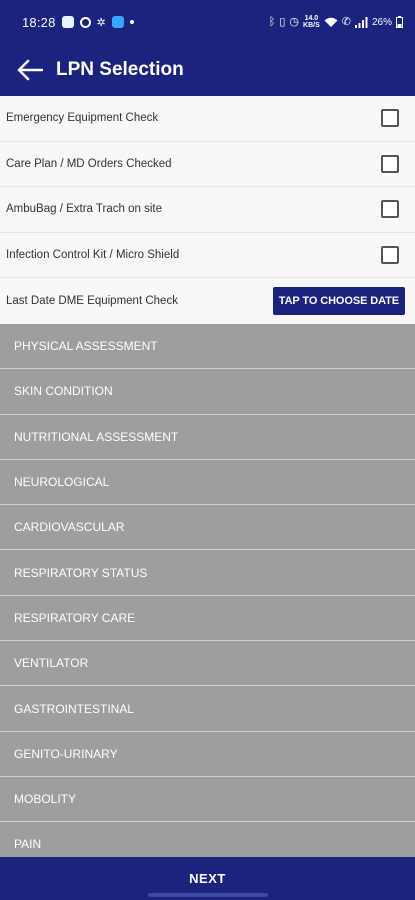 This screenshot has height=900, width=415. I want to click on section-nutritional-assessment: NUTRITIONAL ASSESSMENT, so click(207, 437).